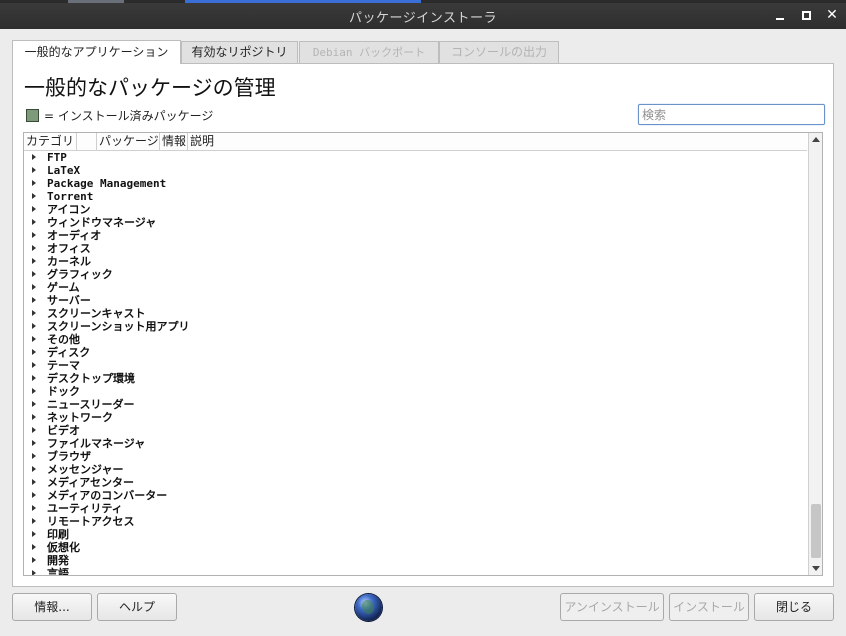  What do you see at coordinates (415, 287) in the screenshot?
I see `category-row: ゲーム` at bounding box center [415, 287].